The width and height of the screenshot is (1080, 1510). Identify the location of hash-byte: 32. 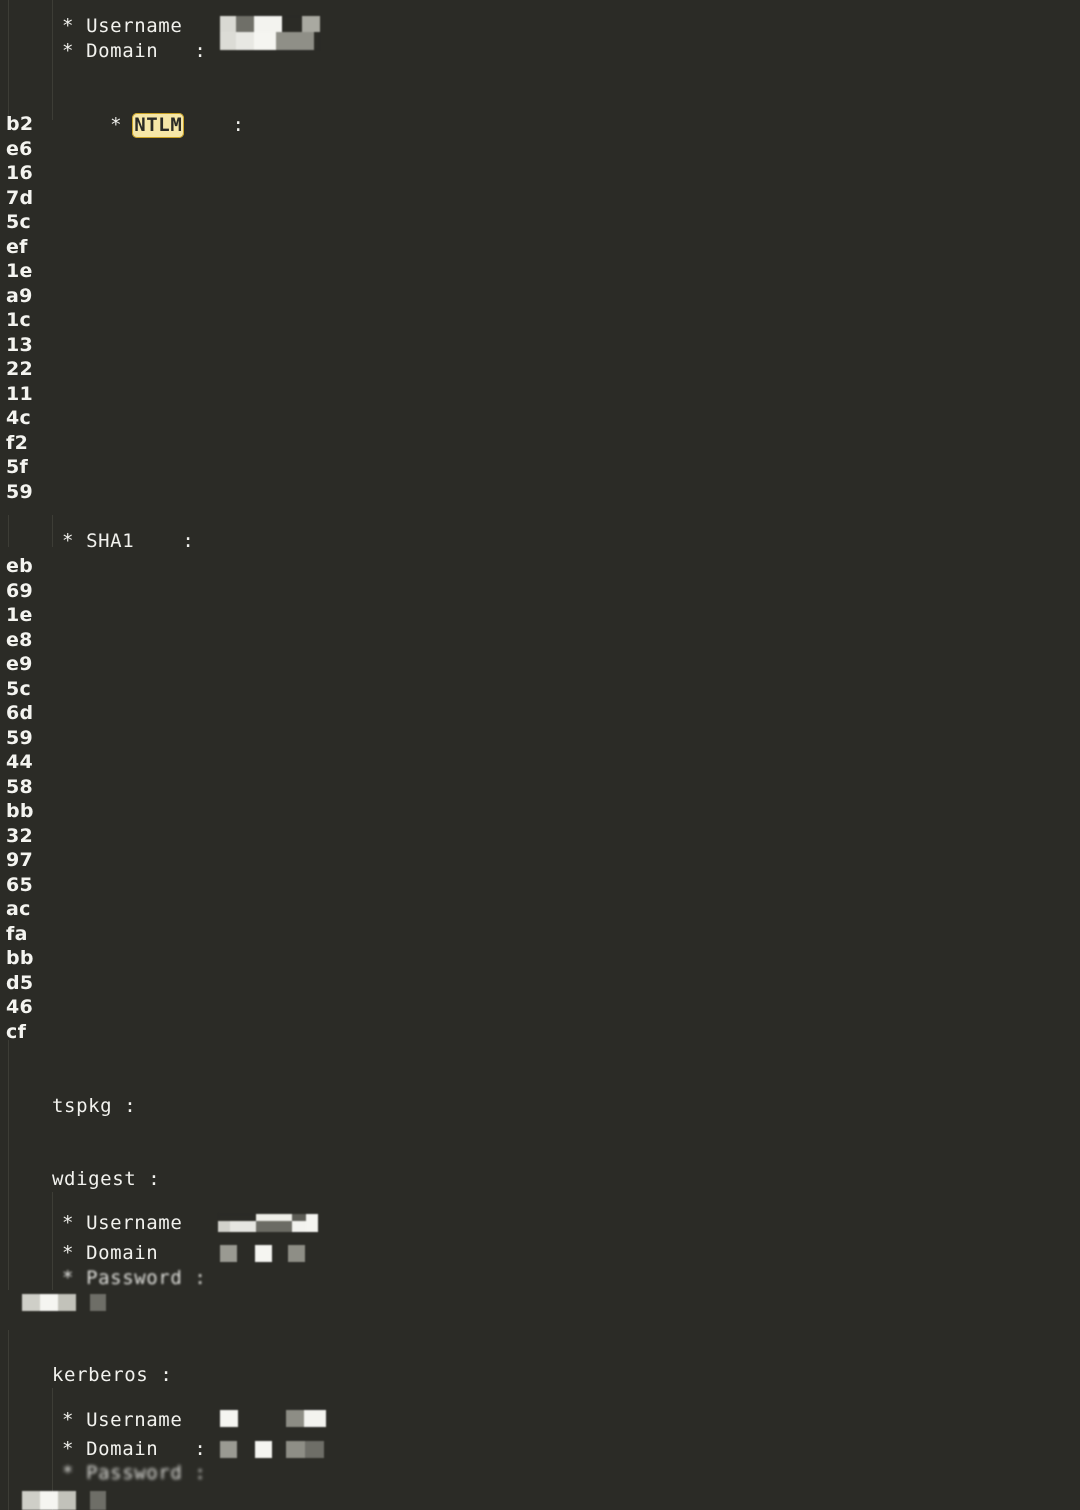
(20, 835).